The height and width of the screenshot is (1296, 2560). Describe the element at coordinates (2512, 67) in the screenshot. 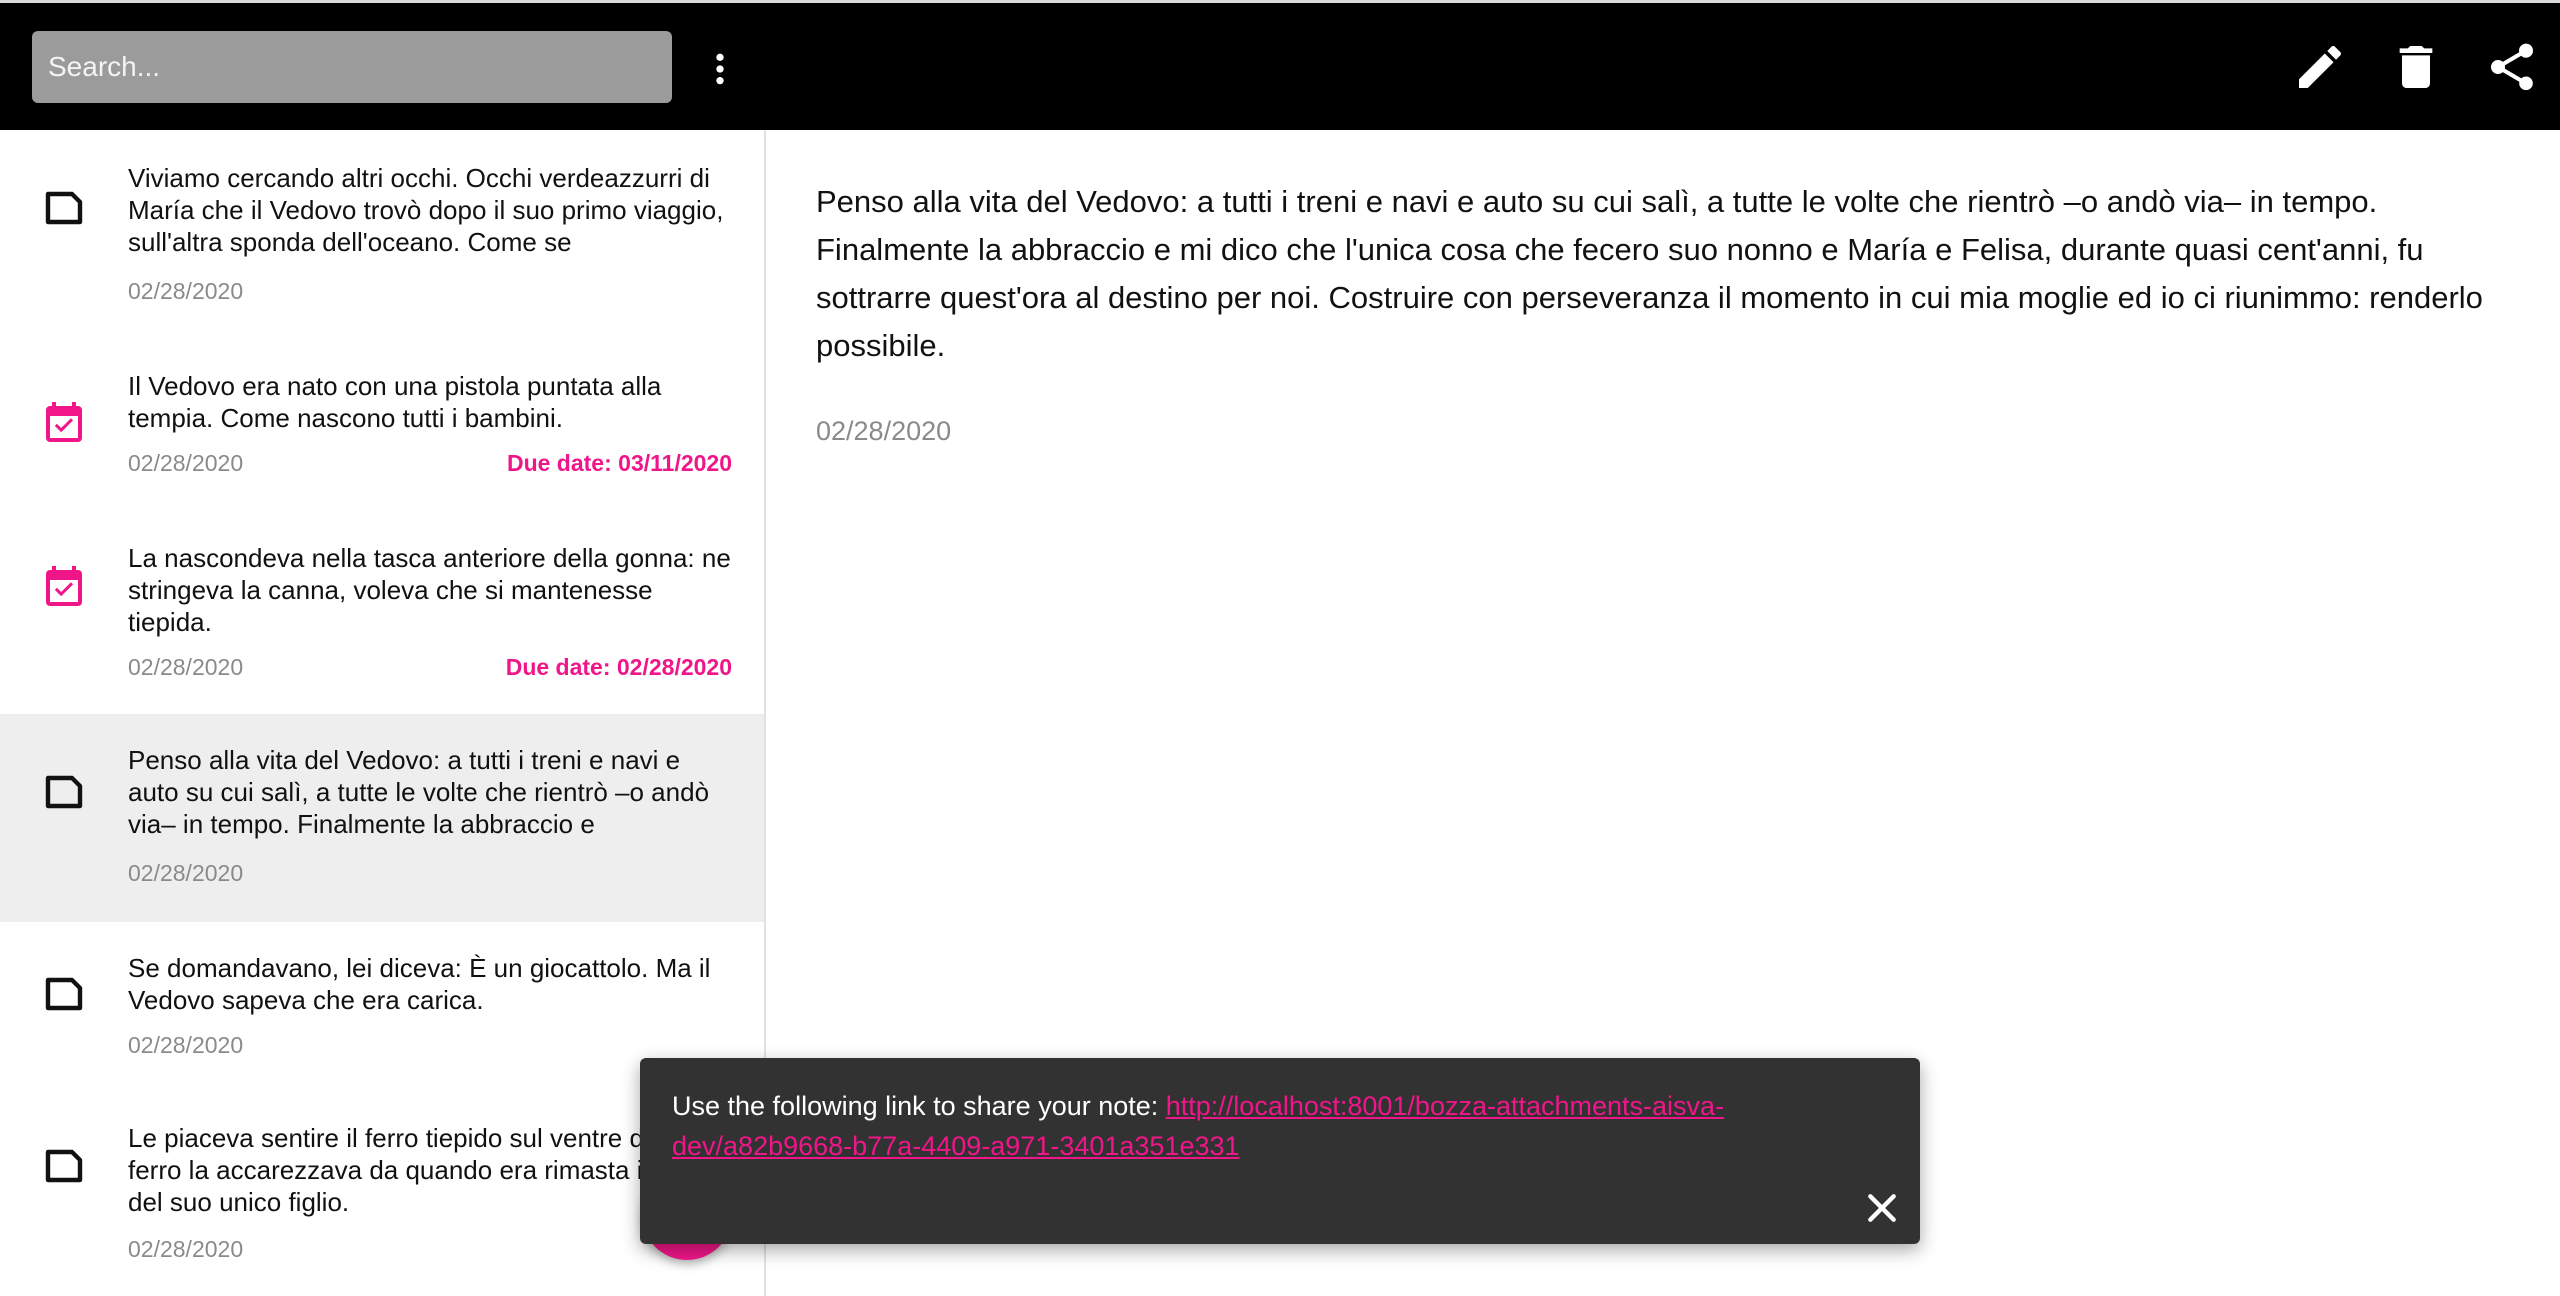

I see `share-icon` at that location.